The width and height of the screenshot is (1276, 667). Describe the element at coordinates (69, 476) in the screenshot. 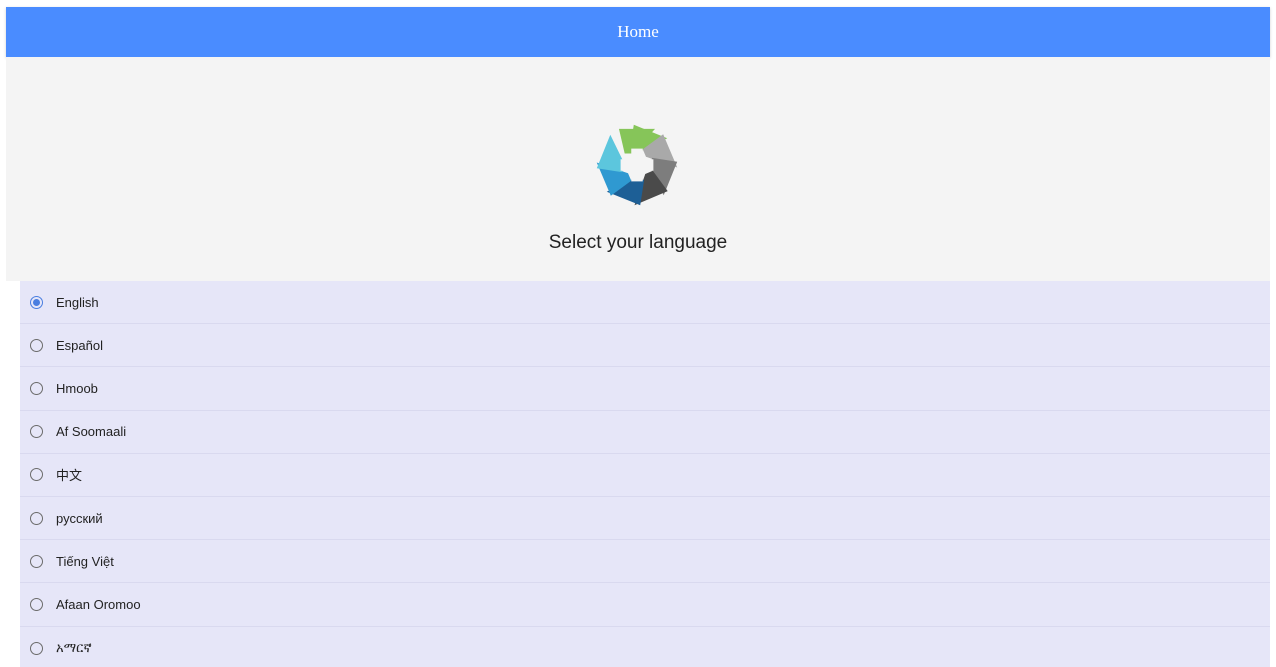

I see `language-label: 中文` at that location.